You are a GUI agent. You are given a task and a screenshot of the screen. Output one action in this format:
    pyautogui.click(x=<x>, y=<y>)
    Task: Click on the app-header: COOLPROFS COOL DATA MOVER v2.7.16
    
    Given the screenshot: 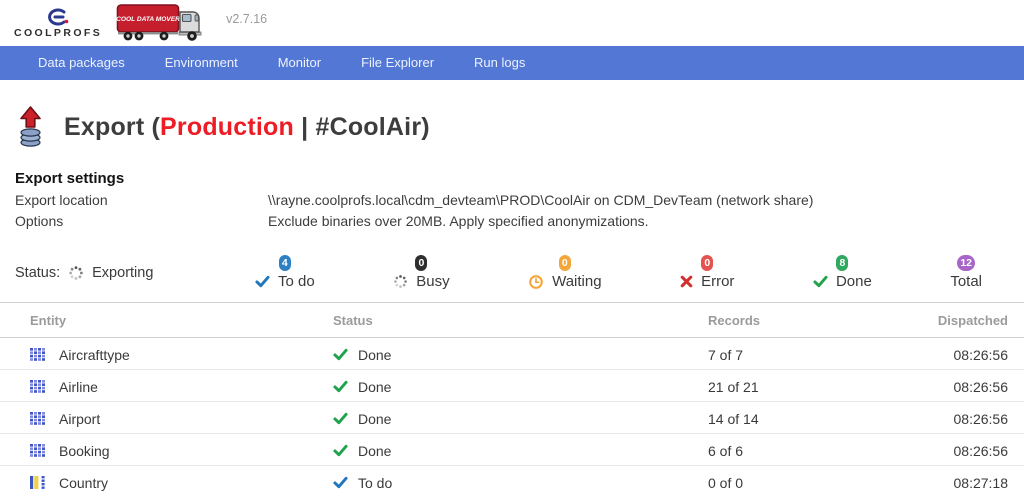 What is the action you would take?
    pyautogui.click(x=512, y=23)
    